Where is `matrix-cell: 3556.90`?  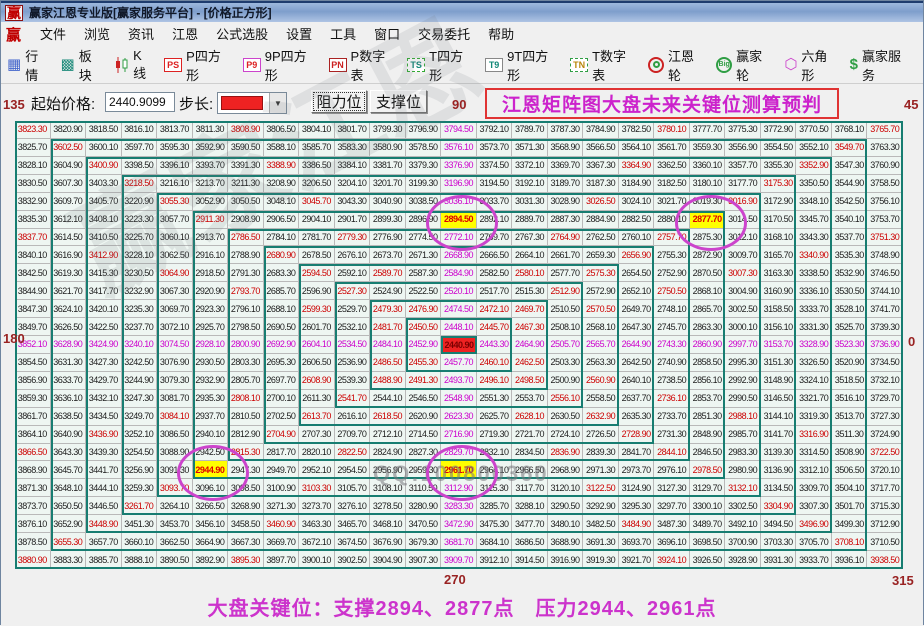 matrix-cell: 3556.90 is located at coordinates (743, 147).